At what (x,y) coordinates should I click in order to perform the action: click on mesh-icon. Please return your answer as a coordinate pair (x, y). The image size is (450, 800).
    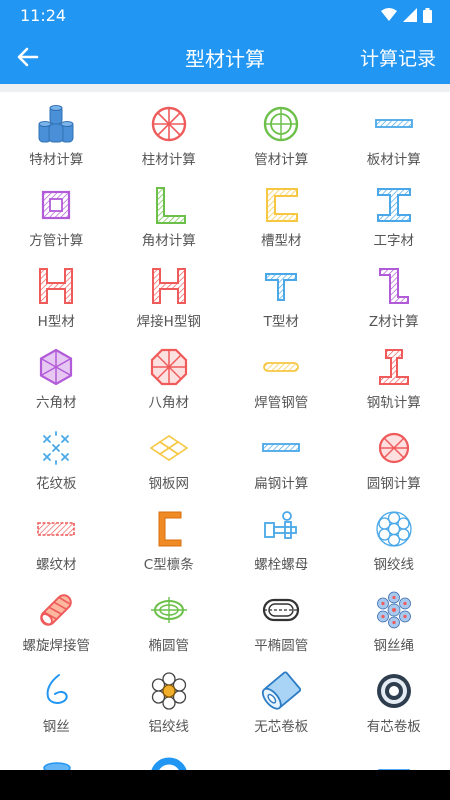
    Looking at the image, I should click on (394, 761).